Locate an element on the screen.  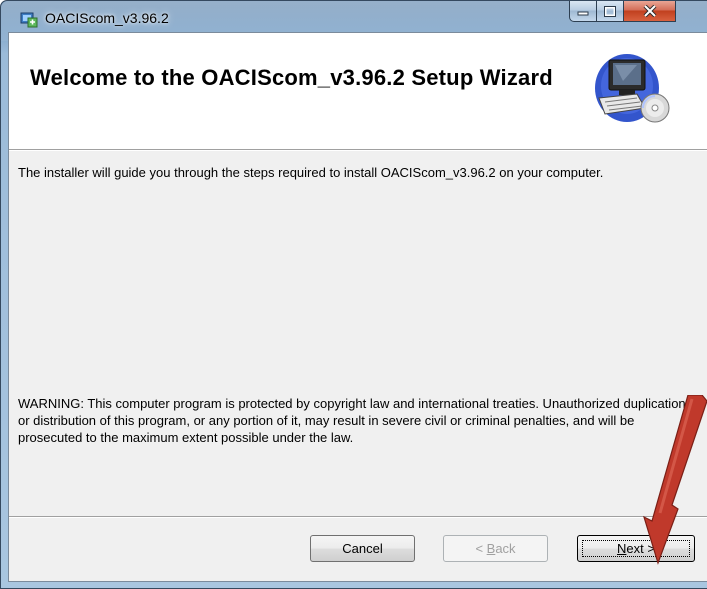
computer-setup-icon is located at coordinates (632, 88).